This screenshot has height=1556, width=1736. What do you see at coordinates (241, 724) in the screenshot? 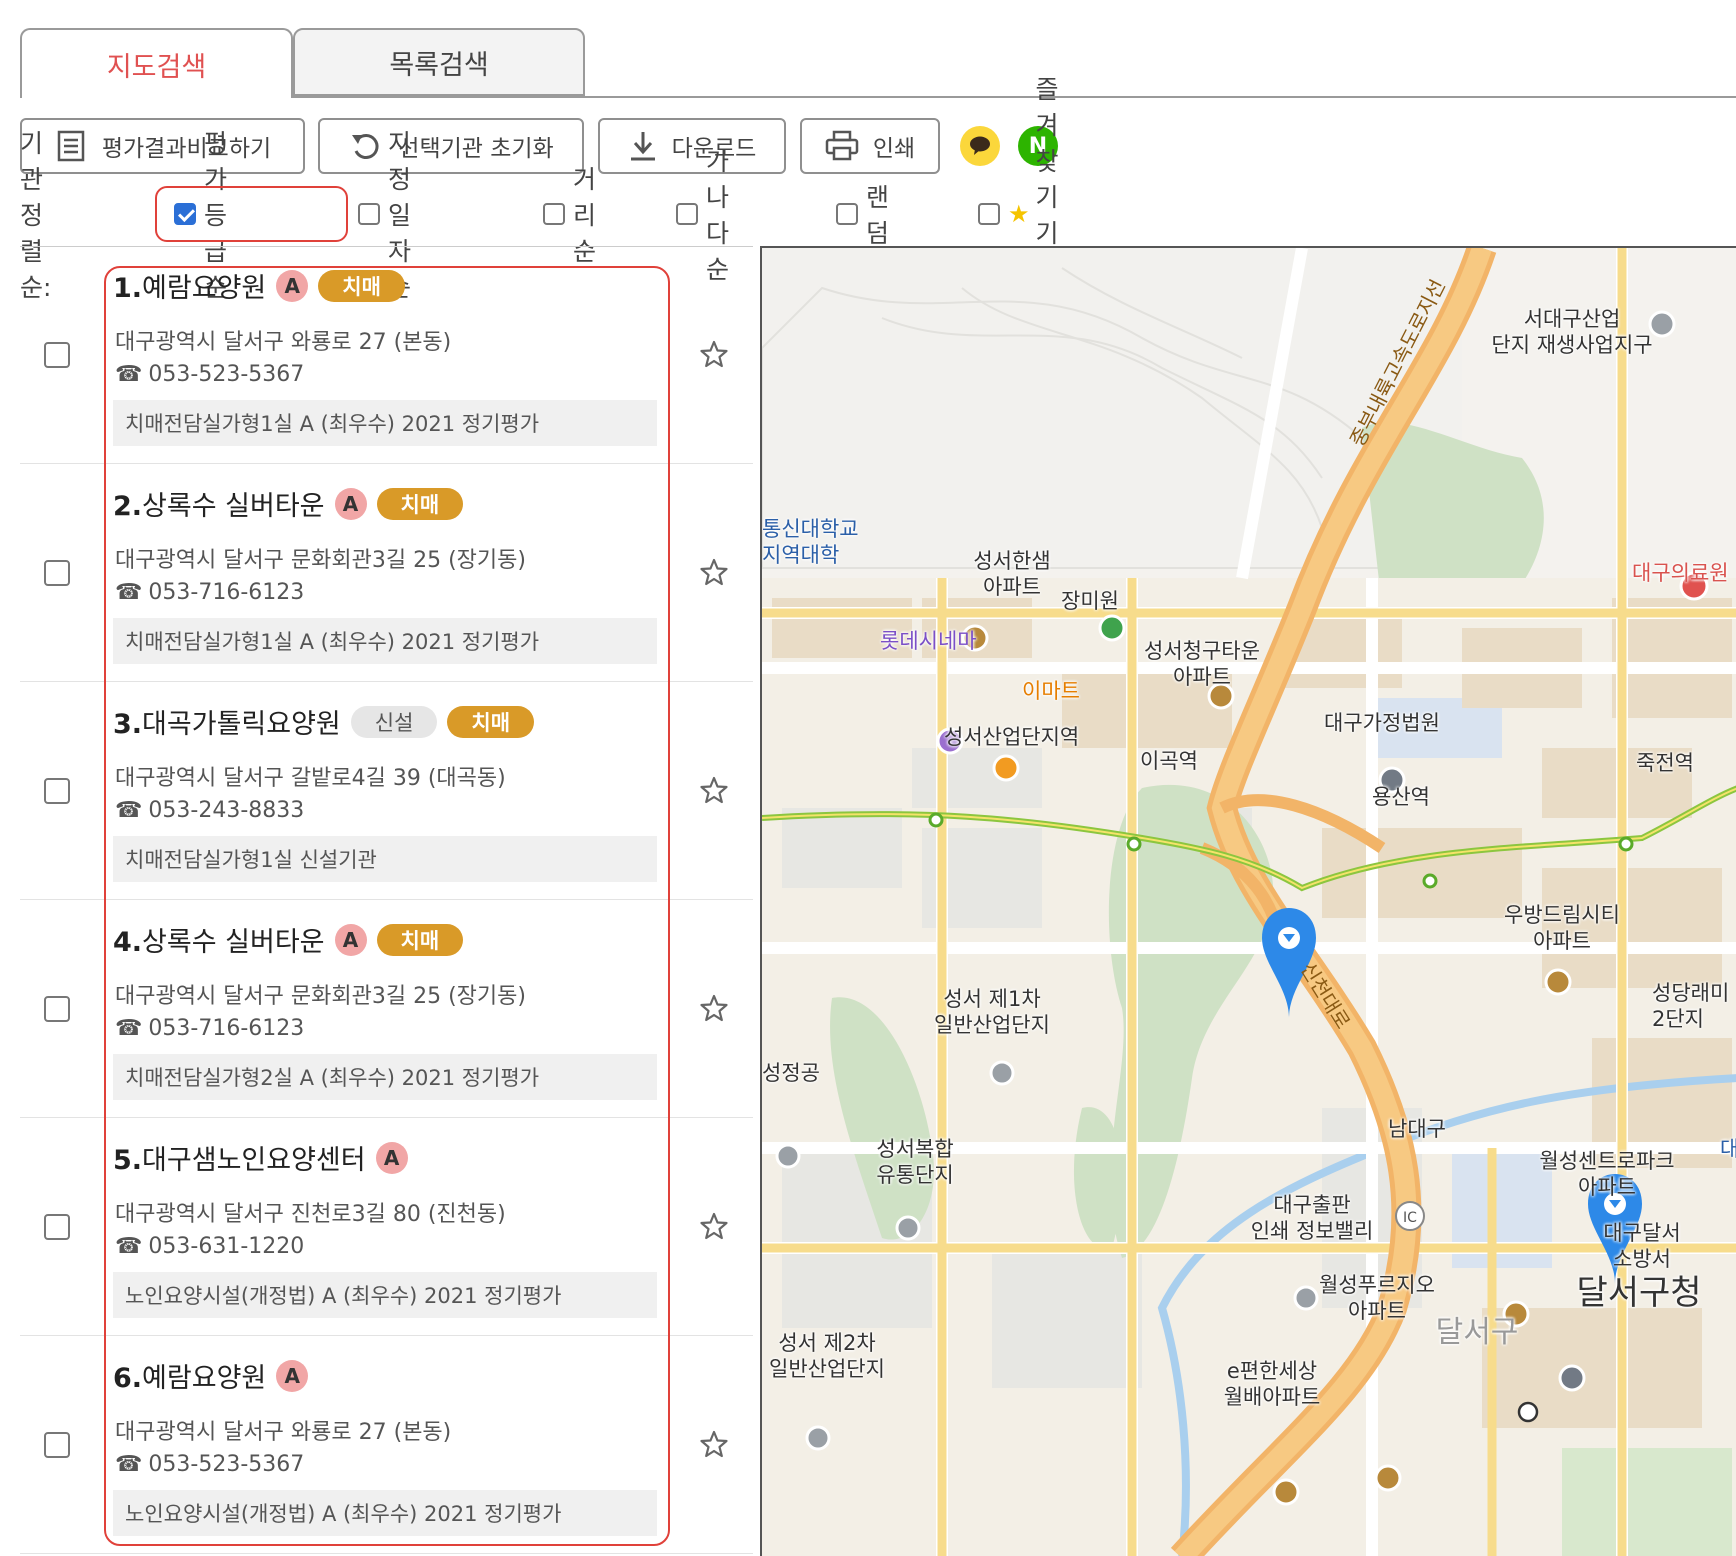
I see `facility-name: 대곡가톨릭요양원` at bounding box center [241, 724].